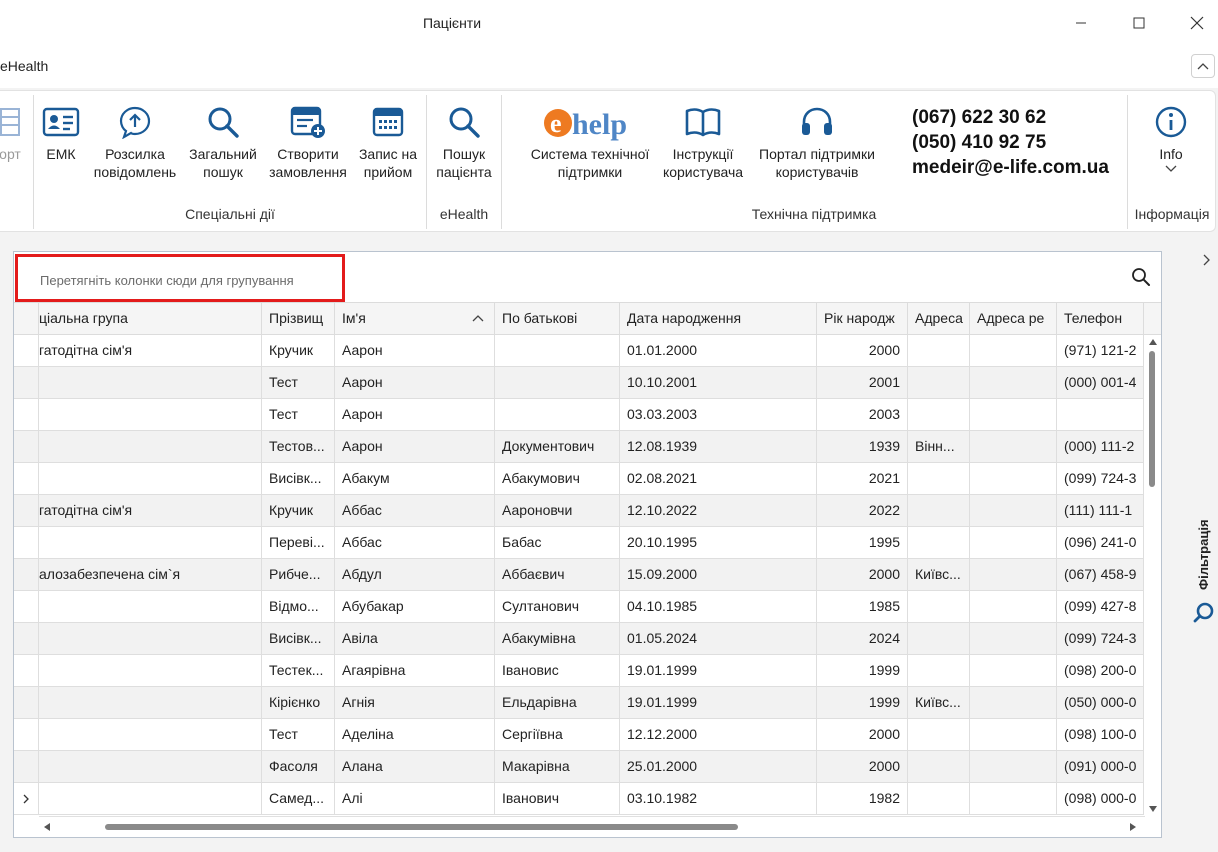 The height and width of the screenshot is (852, 1218). I want to click on horizontal-scrollbar, so click(592, 826).